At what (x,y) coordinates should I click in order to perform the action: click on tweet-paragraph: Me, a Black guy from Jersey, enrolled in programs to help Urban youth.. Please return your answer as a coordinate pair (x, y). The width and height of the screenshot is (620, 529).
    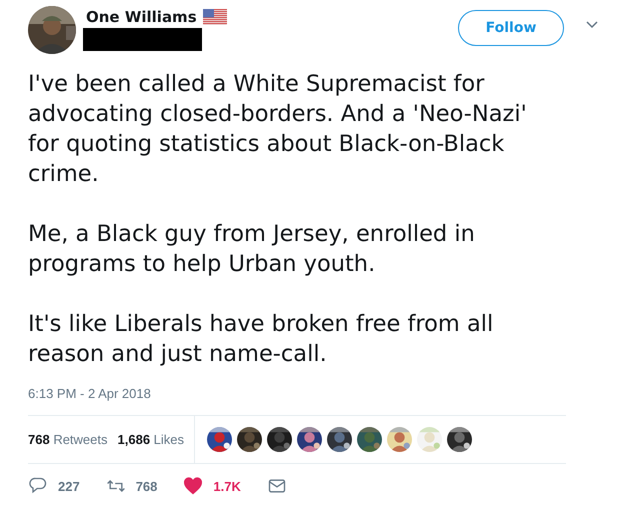
    Looking at the image, I should click on (252, 249).